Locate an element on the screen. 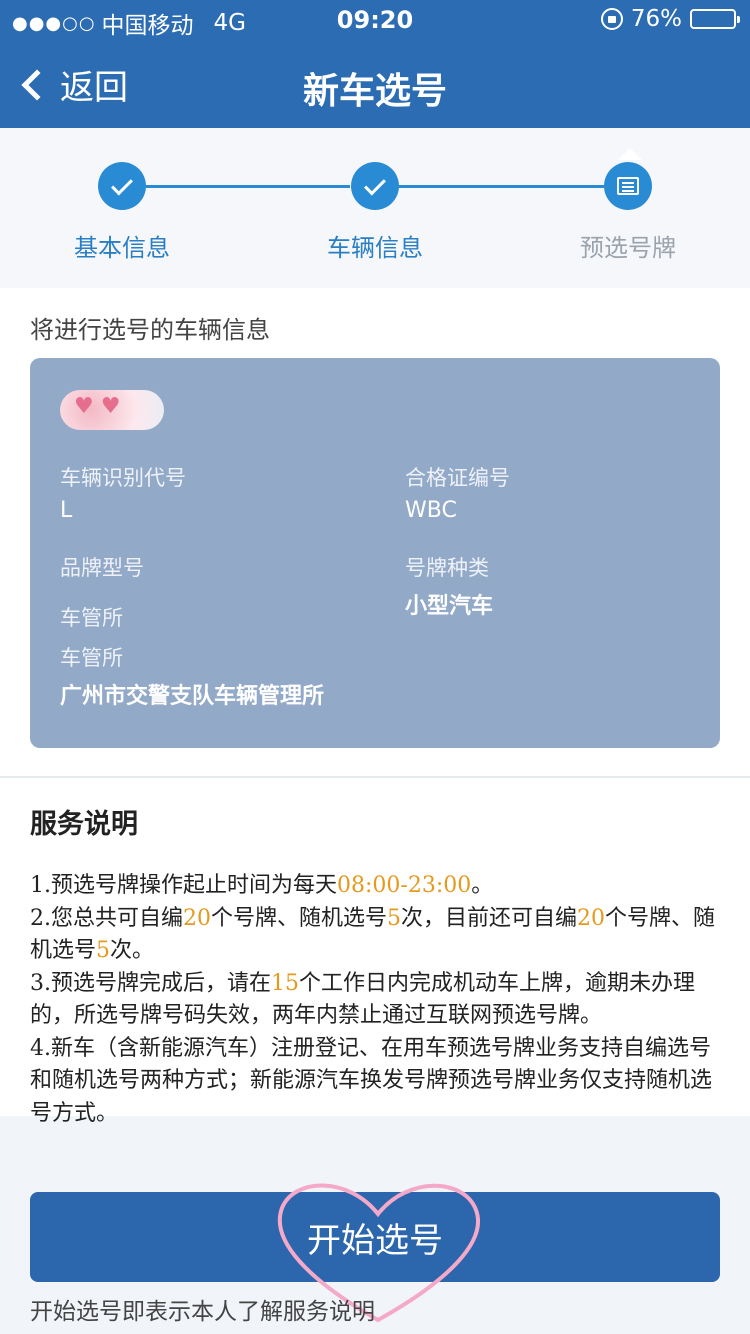 The image size is (750, 1334). step-basic-info: 基本信息 is located at coordinates (122, 212).